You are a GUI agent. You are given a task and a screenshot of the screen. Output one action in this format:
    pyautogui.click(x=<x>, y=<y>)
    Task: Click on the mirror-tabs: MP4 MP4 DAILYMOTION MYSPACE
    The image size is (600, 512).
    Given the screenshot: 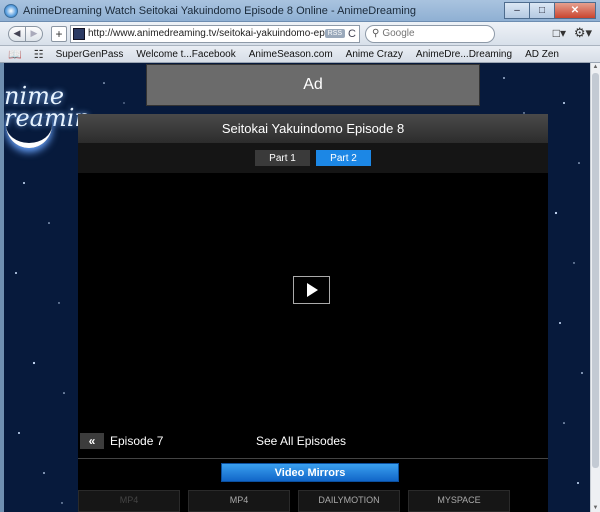 What is the action you would take?
    pyautogui.click(x=313, y=501)
    